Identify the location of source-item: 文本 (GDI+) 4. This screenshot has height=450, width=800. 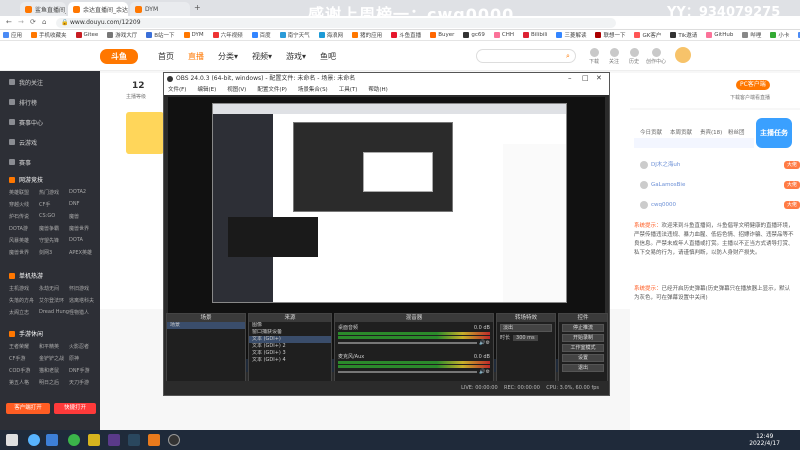
(290, 360).